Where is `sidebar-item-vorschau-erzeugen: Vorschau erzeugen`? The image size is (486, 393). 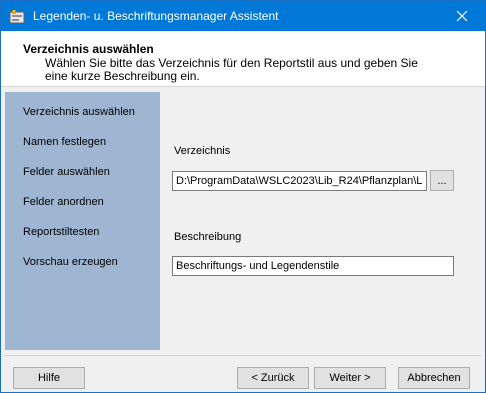
sidebar-item-vorschau-erzeugen: Vorschau erzeugen is located at coordinates (70, 262).